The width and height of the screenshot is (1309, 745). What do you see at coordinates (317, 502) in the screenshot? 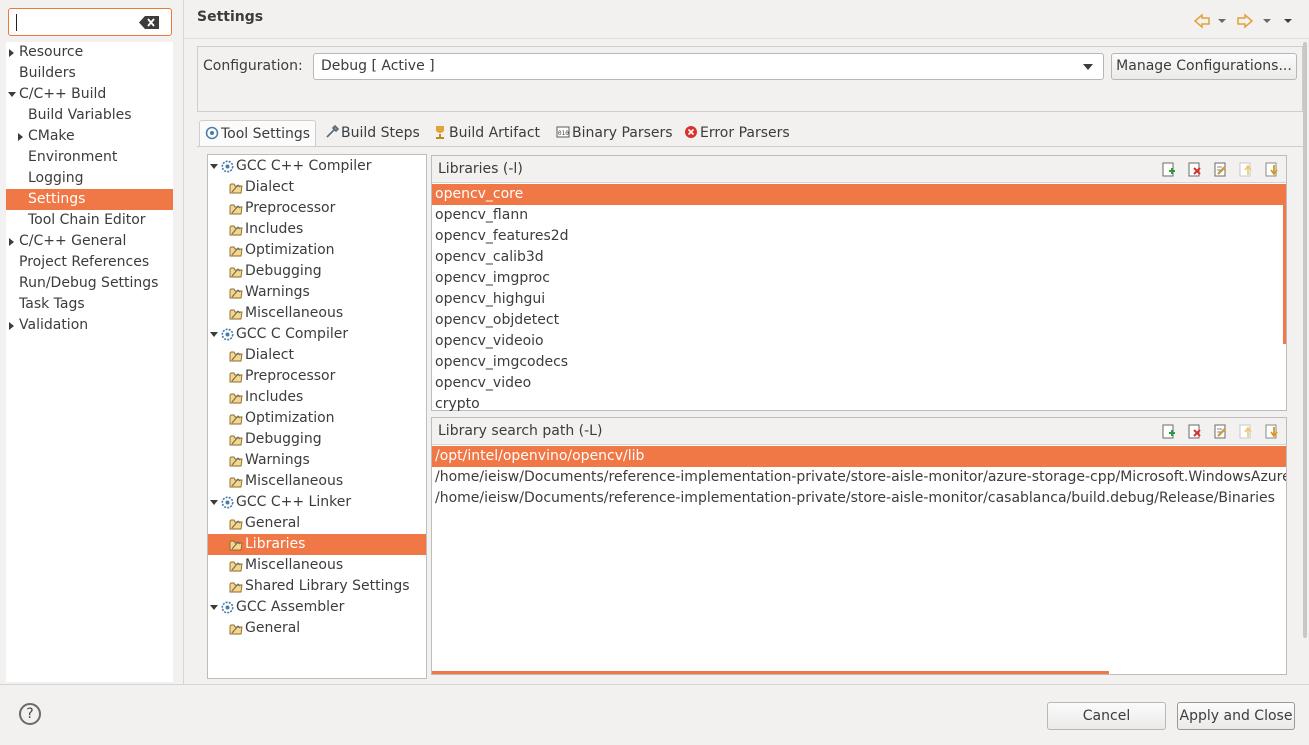
I see `tree-tool-gcc-c-linker: GCC C++ Linker` at bounding box center [317, 502].